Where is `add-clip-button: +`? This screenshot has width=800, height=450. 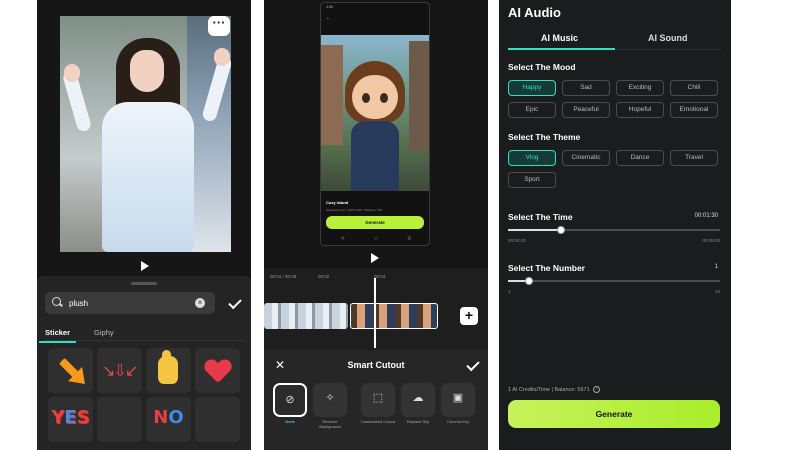
add-clip-button: + is located at coordinates (469, 316).